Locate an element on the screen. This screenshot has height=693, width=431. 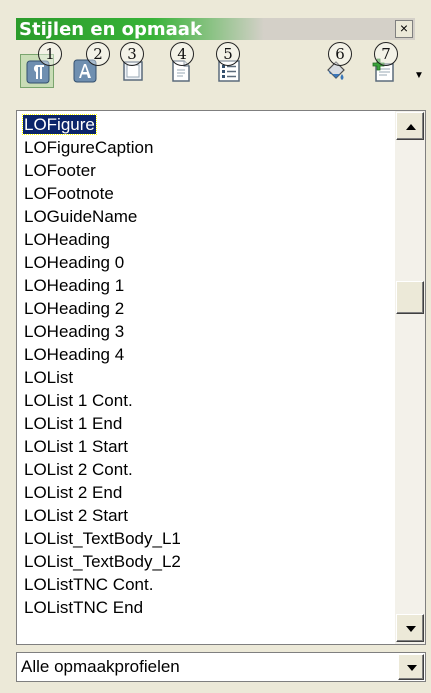
style-list-item-label: LOFigureCaption is located at coordinates (89, 147).